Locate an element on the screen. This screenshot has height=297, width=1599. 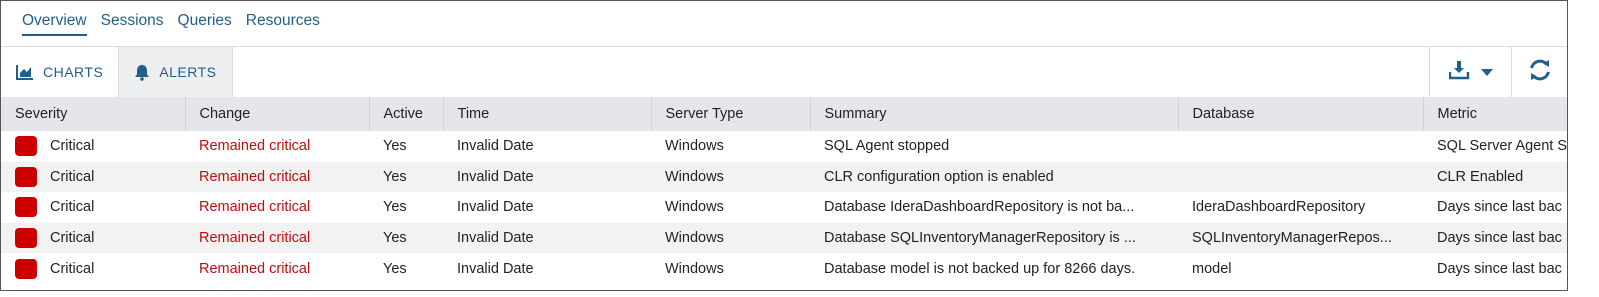
database-cell: model is located at coordinates (1212, 268).